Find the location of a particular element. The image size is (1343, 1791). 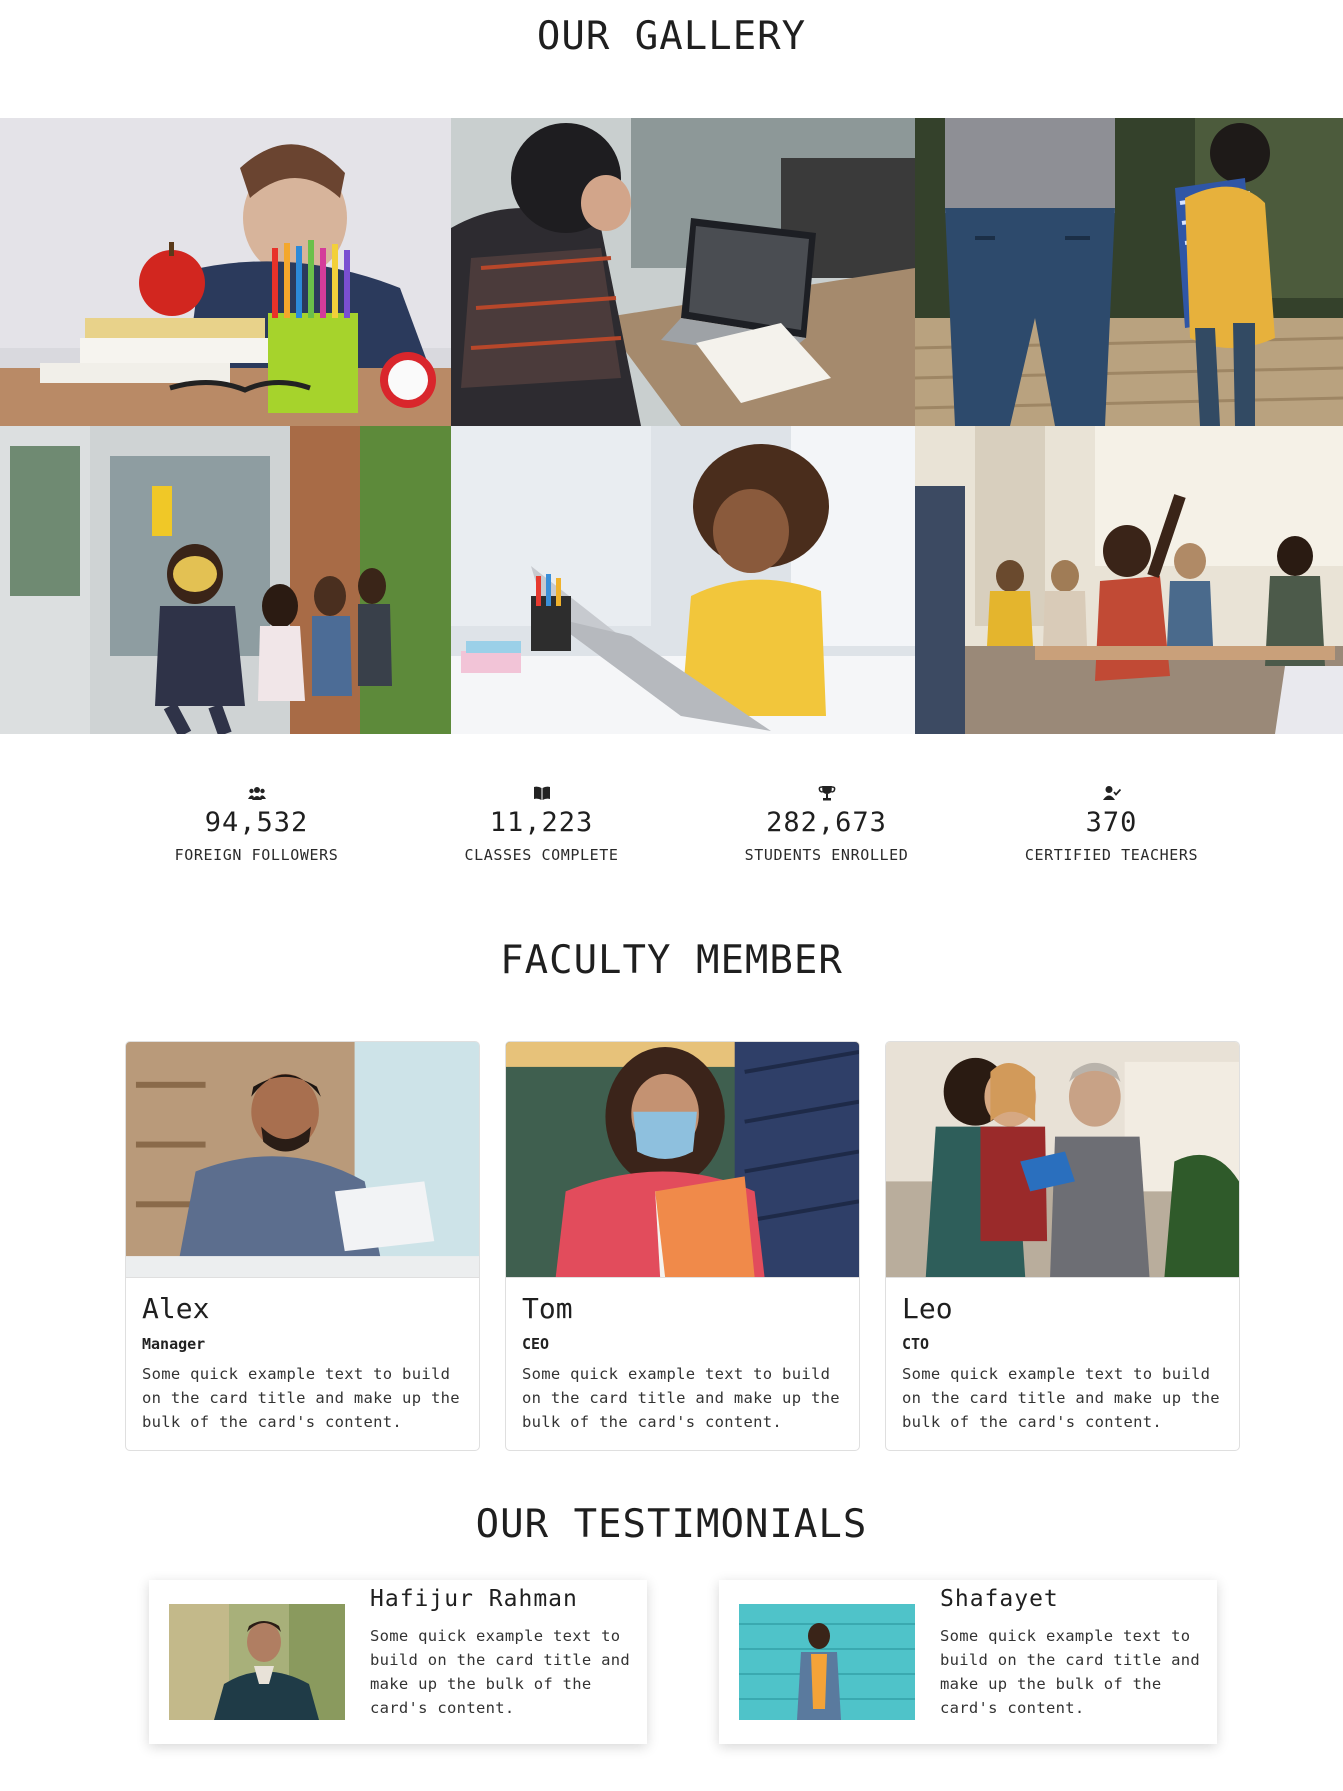

boy-backpack-walking-photo is located at coordinates (1129, 272).